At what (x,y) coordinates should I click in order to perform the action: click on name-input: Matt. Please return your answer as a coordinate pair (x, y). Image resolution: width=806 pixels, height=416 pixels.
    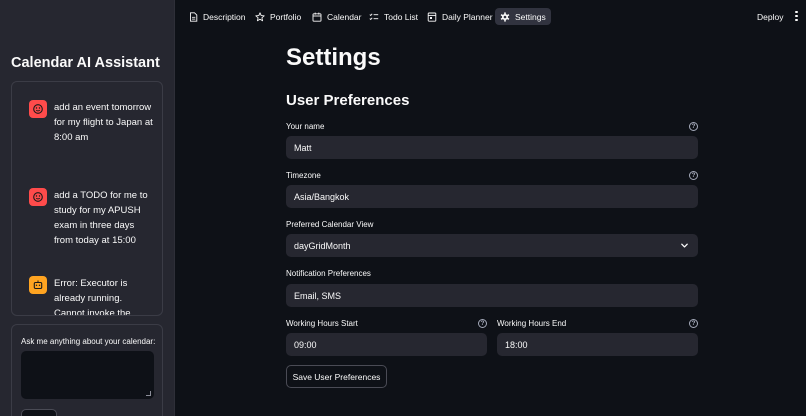
    Looking at the image, I should click on (492, 147).